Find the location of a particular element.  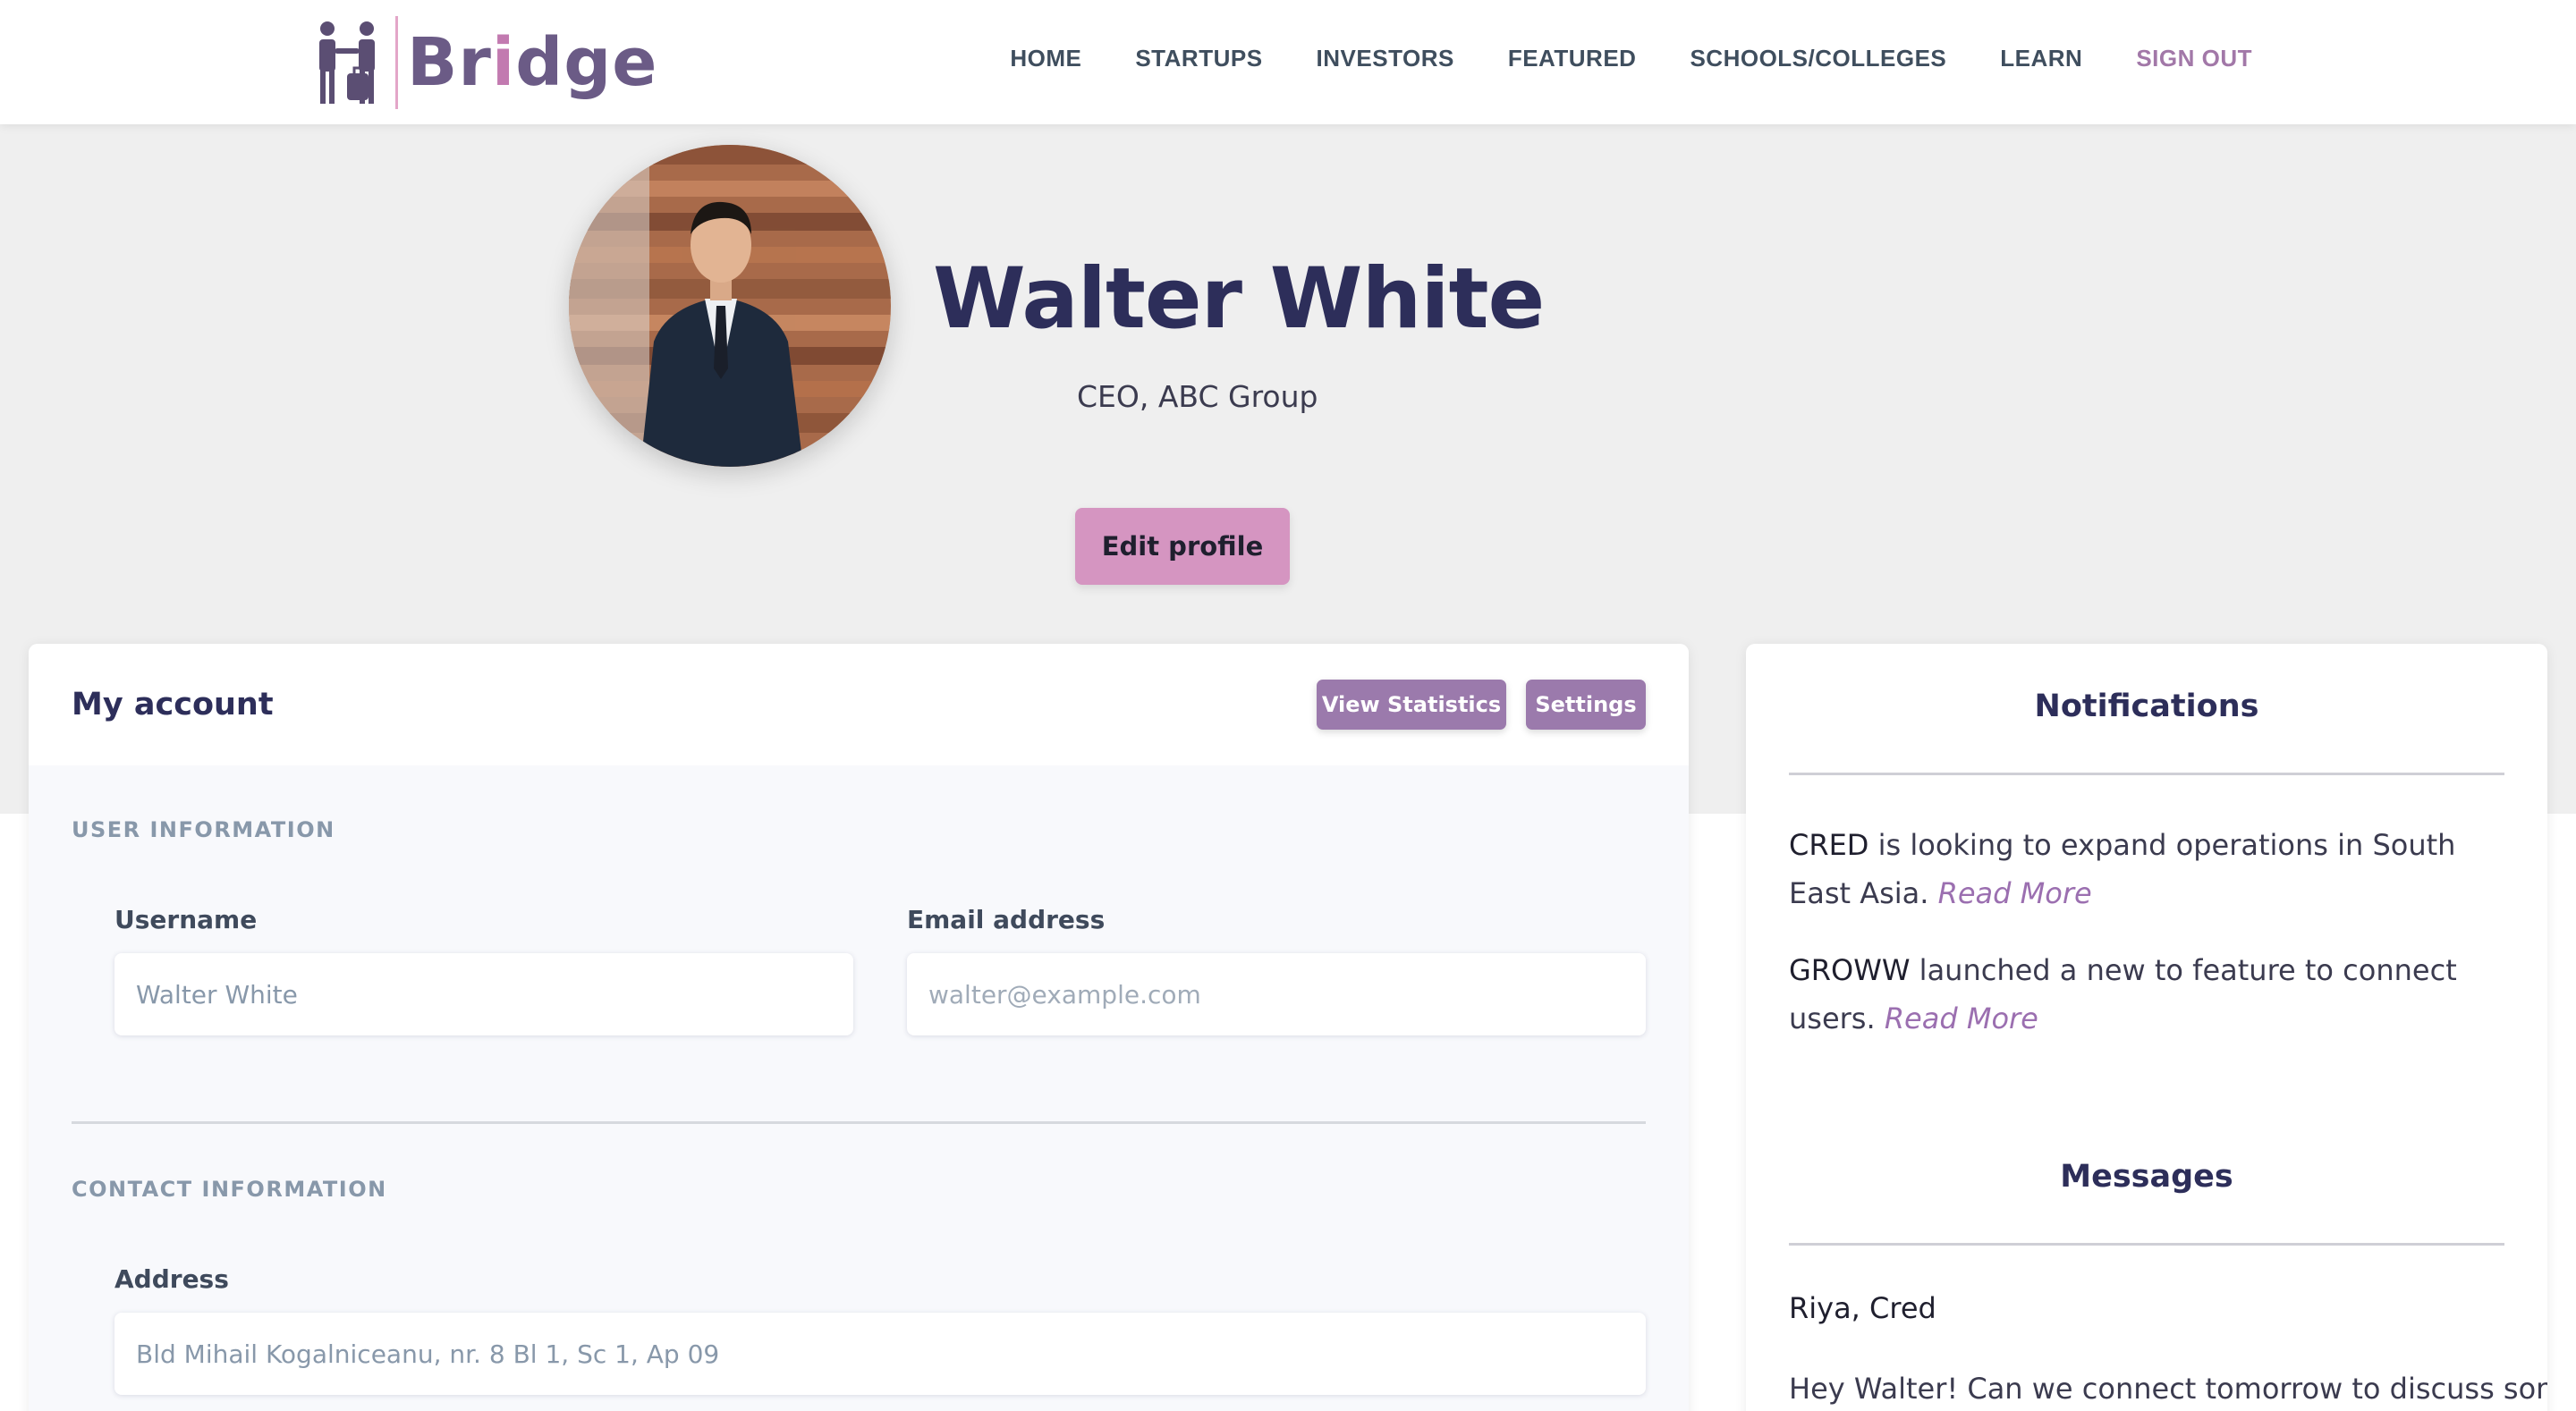

notifications-rule is located at coordinates (2146, 774).